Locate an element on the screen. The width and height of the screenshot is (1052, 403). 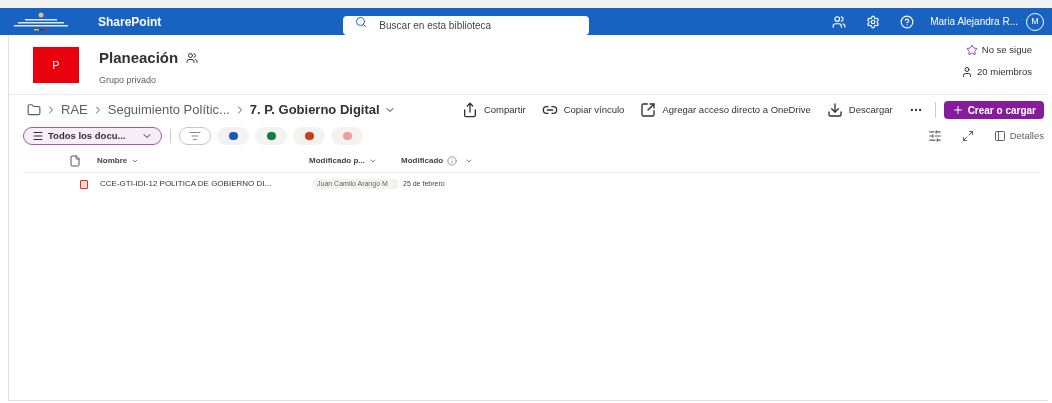
person-icon is located at coordinates (967, 72).